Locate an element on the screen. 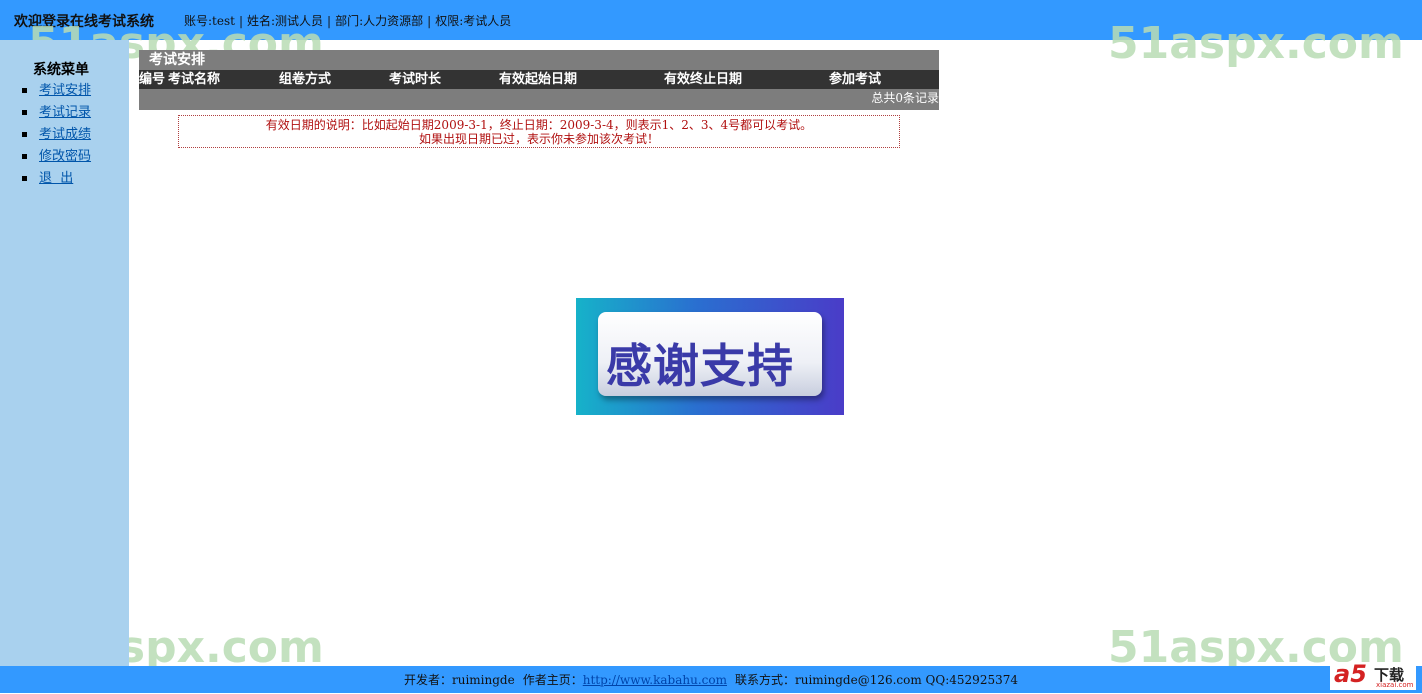 Image resolution: width=1422 pixels, height=694 pixels. table-caption: 考试安排 is located at coordinates (539, 60).